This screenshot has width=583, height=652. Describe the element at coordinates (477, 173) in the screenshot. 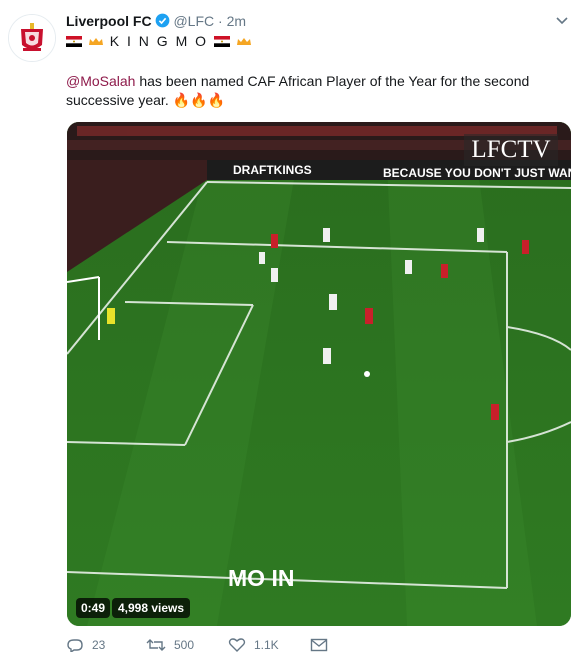

I see `board-right-text: BECAUSE YOU DON'T JUST WAN` at that location.